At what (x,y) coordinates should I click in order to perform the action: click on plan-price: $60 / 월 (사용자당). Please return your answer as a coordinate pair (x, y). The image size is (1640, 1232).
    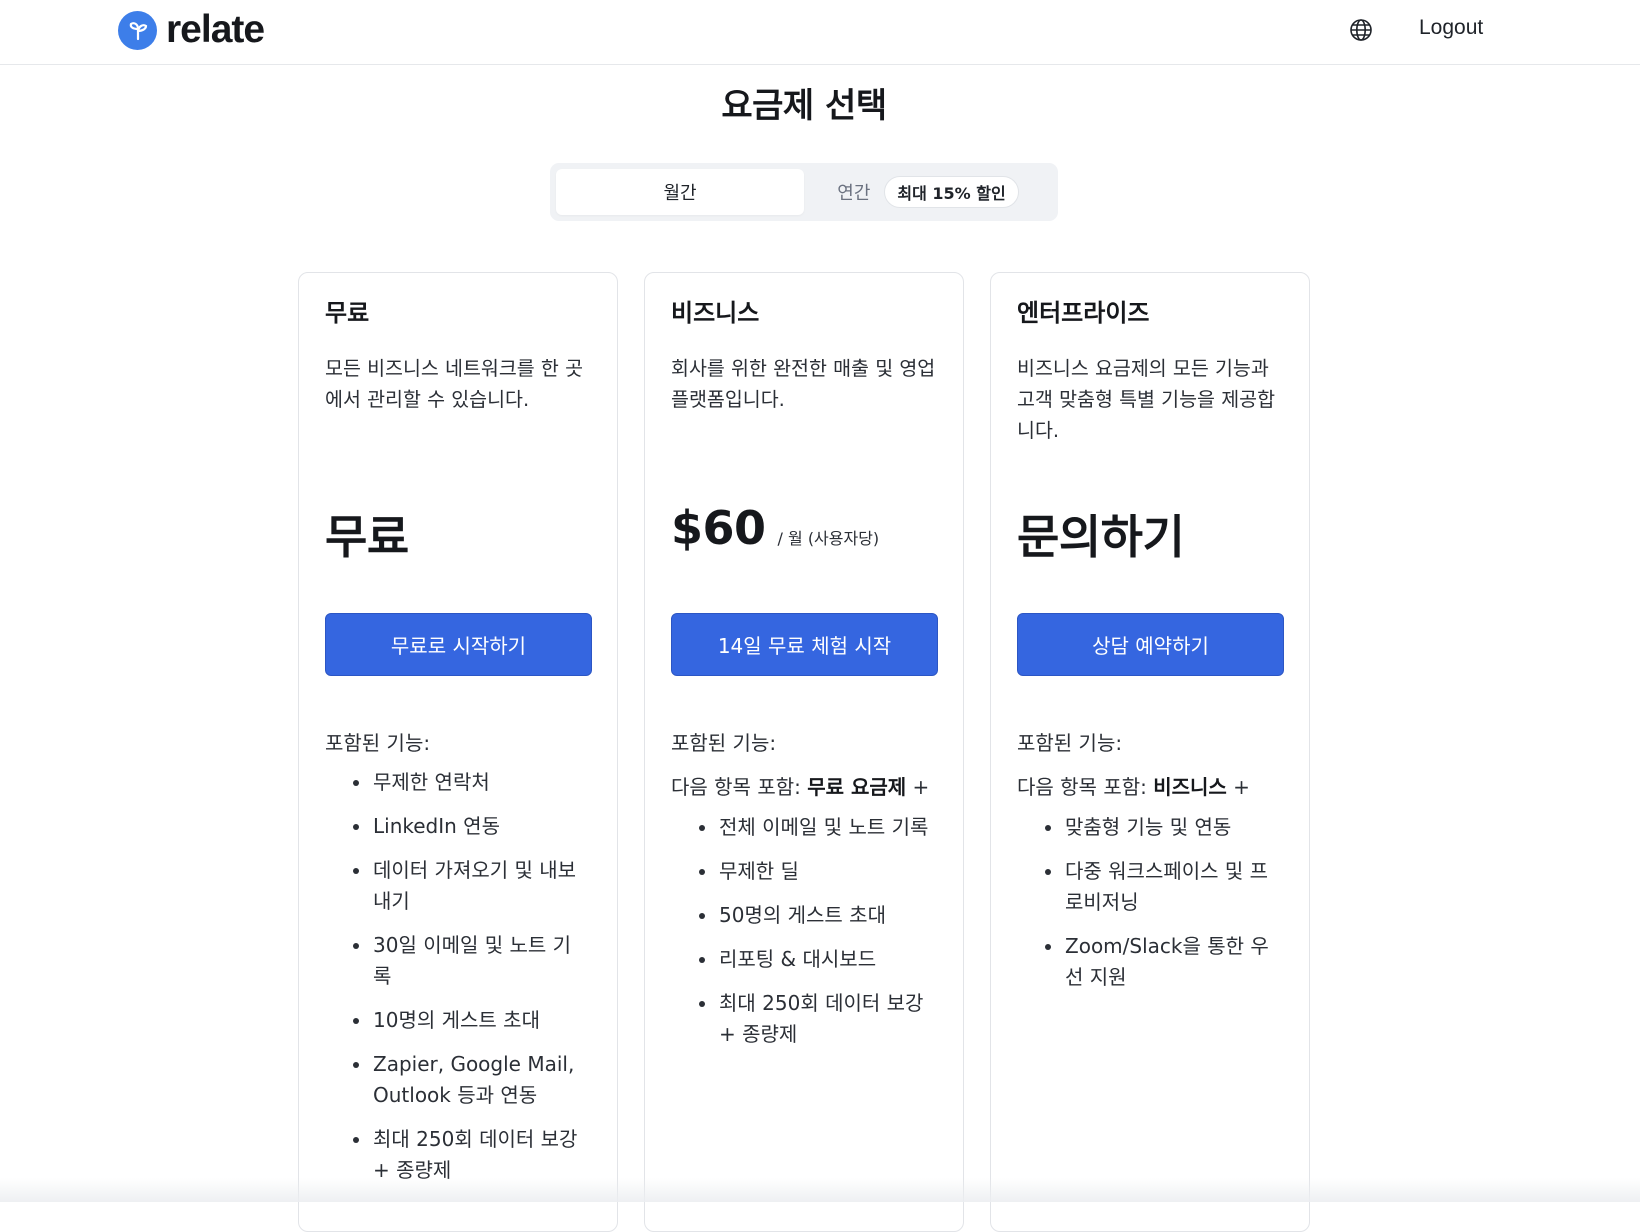
    Looking at the image, I should click on (775, 531).